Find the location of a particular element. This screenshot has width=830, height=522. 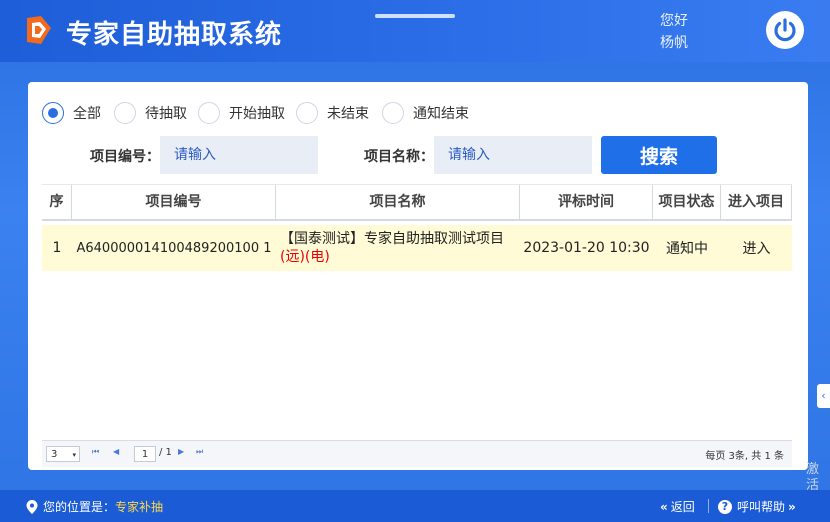

logout-button is located at coordinates (785, 30).